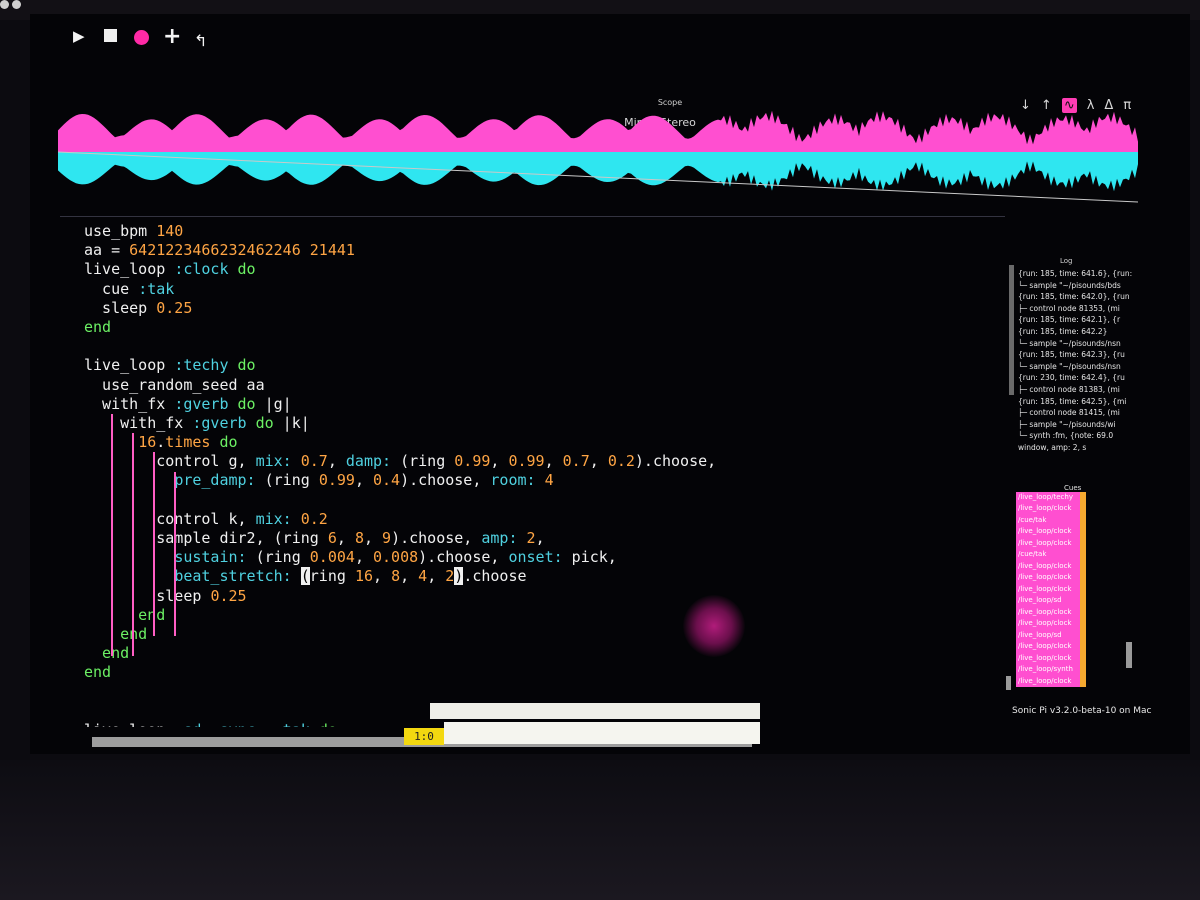  What do you see at coordinates (241, 724) in the screenshot?
I see `code-token: sync:` at bounding box center [241, 724].